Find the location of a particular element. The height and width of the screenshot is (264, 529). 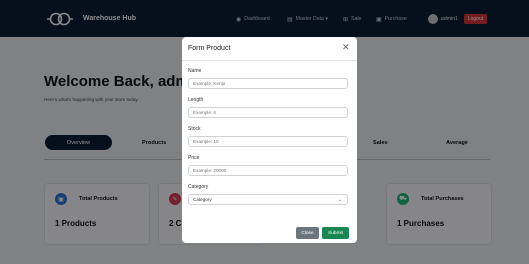

category-select: Category ⌄ is located at coordinates (268, 199).